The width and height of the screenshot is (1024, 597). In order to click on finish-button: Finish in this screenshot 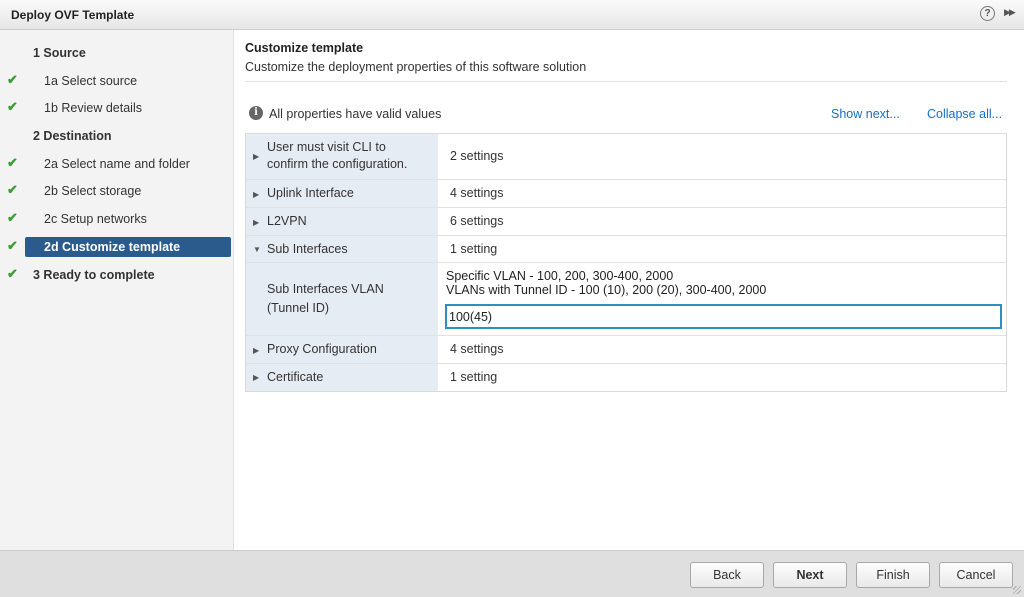, I will do `click(893, 575)`.